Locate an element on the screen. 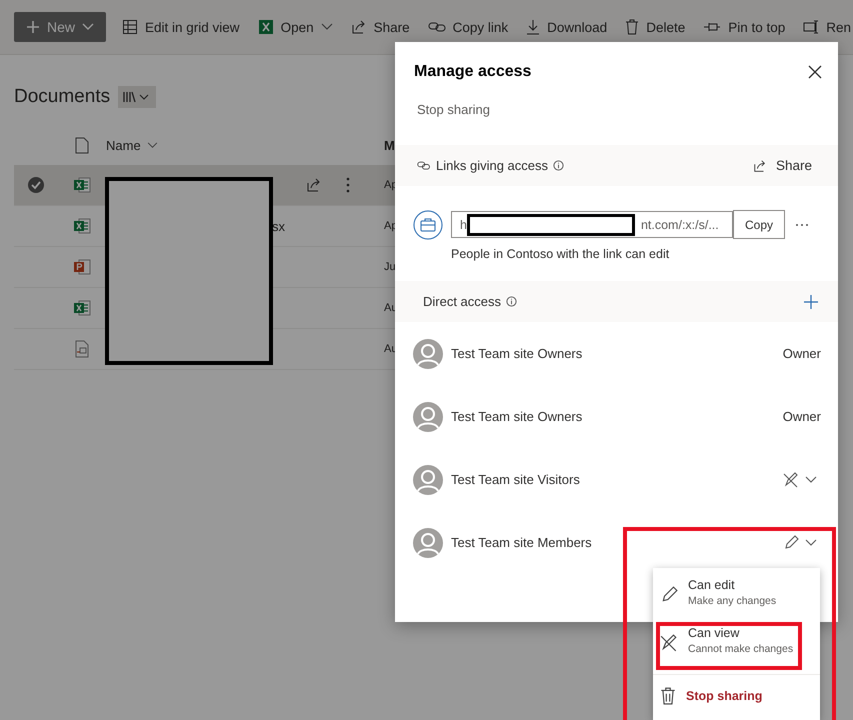  check-icon is located at coordinates (36, 185).